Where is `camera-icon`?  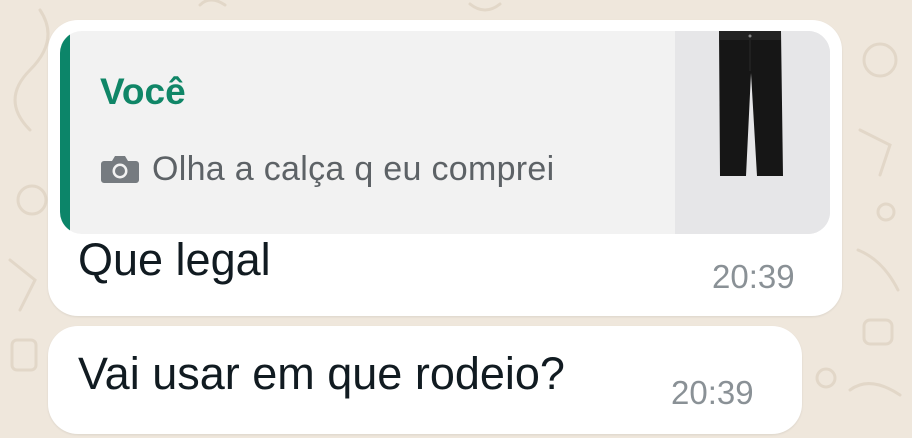 camera-icon is located at coordinates (120, 169).